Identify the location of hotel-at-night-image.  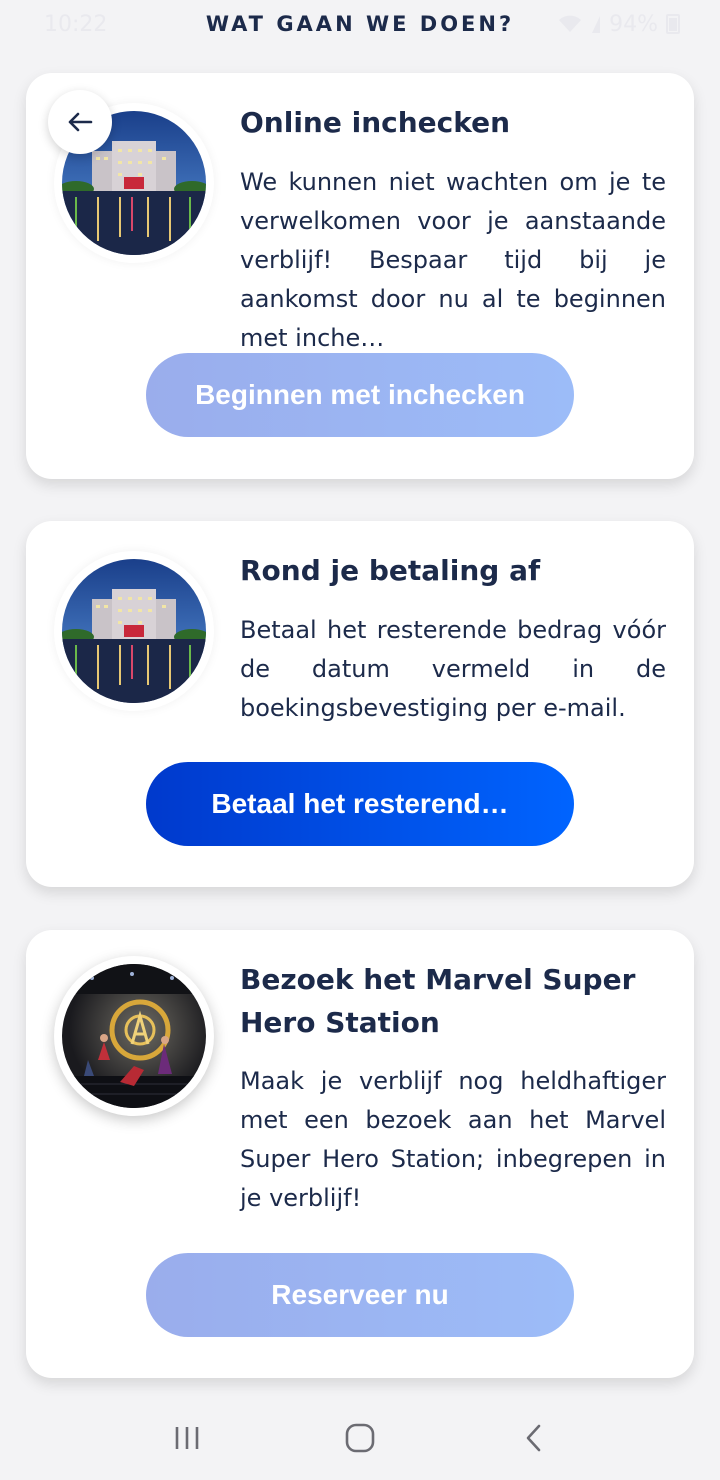
(134, 631).